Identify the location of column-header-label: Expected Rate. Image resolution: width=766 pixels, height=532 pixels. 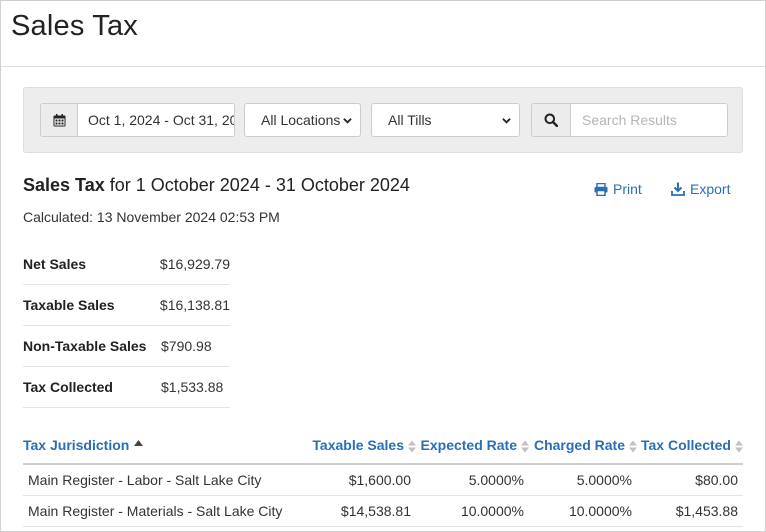
(468, 445).